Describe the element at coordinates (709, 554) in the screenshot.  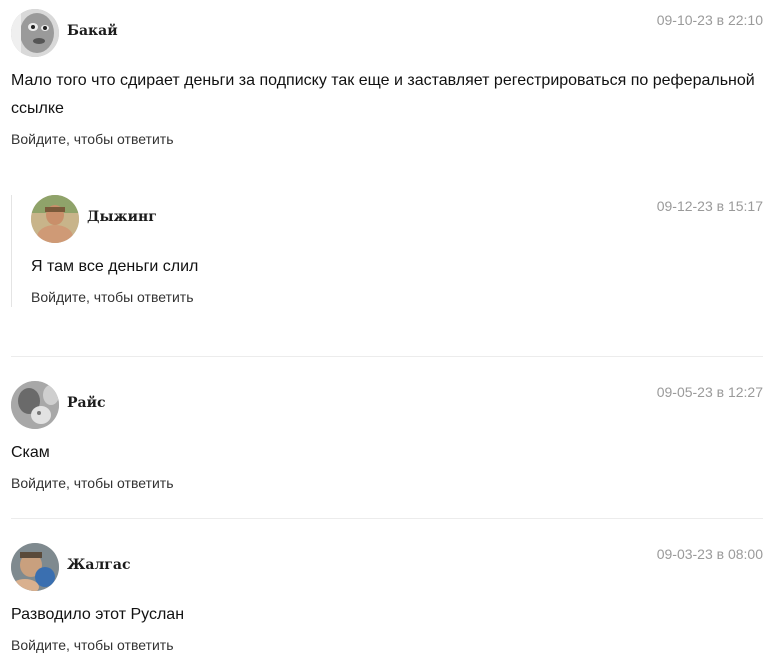
I see `comment-date: 09-03-23 в 08:00` at that location.